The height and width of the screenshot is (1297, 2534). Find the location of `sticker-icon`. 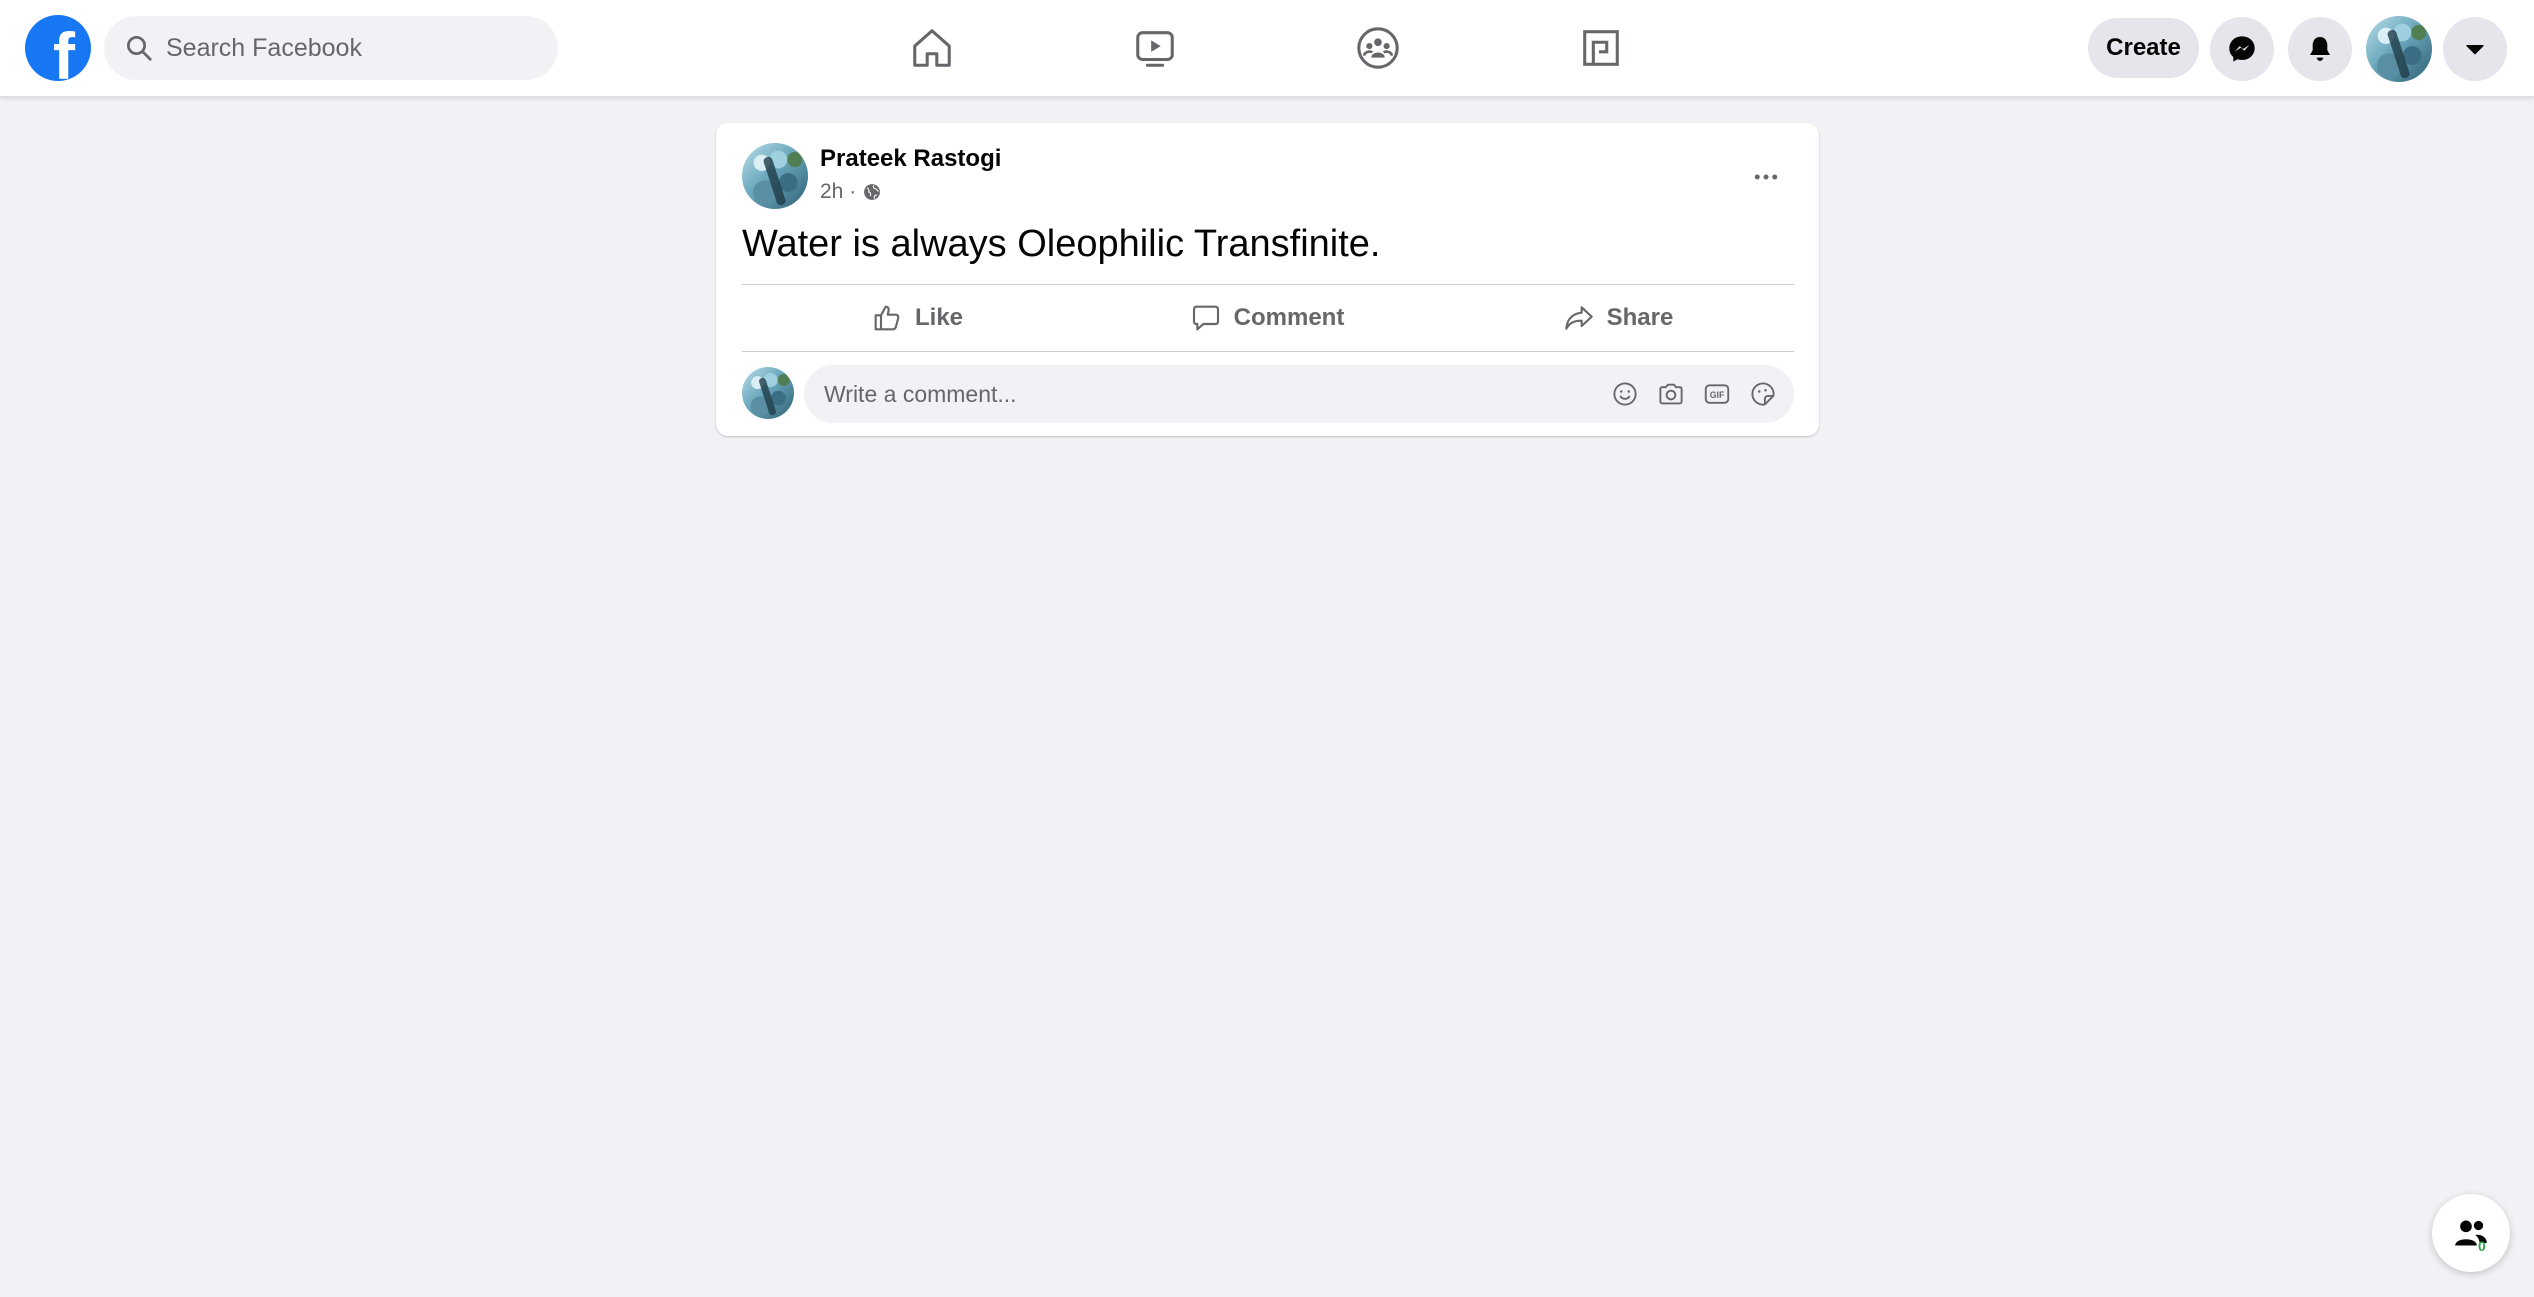

sticker-icon is located at coordinates (1763, 394).